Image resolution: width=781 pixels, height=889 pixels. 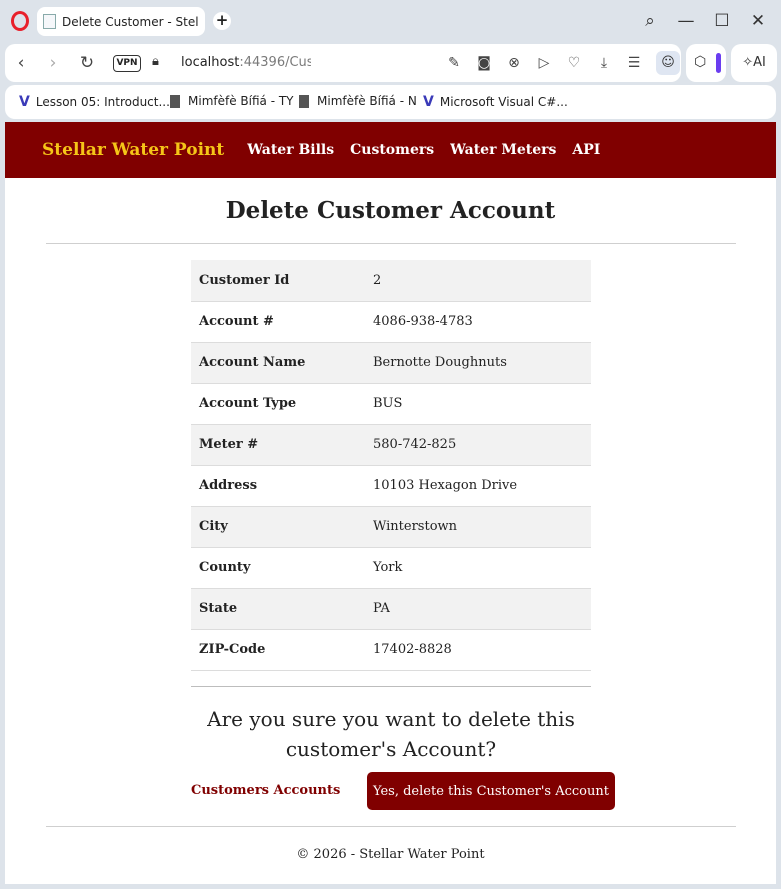 What do you see at coordinates (87, 63) in the screenshot?
I see `reload-button: ↻` at bounding box center [87, 63].